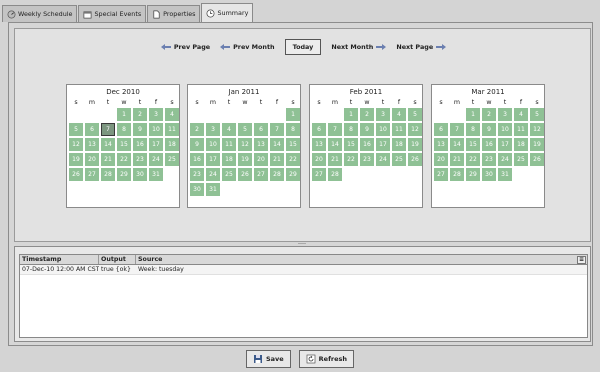 The height and width of the screenshot is (372, 600). Describe the element at coordinates (108, 129) in the screenshot. I see `selected-day-cell: 7` at that location.